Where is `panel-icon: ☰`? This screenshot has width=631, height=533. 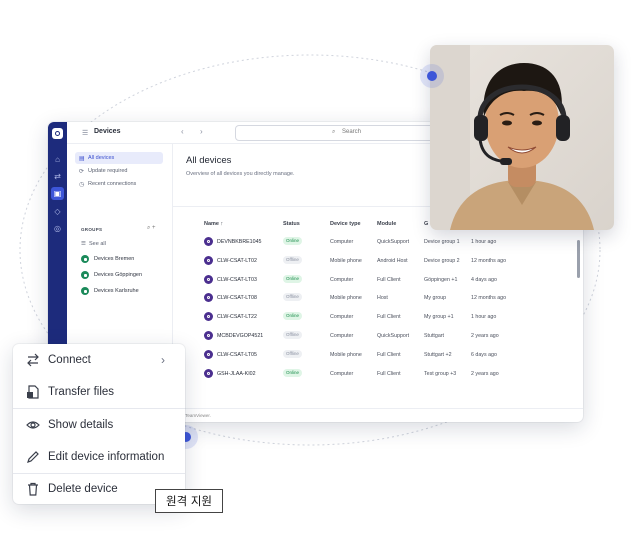
panel-icon: ☰ is located at coordinates (85, 133).